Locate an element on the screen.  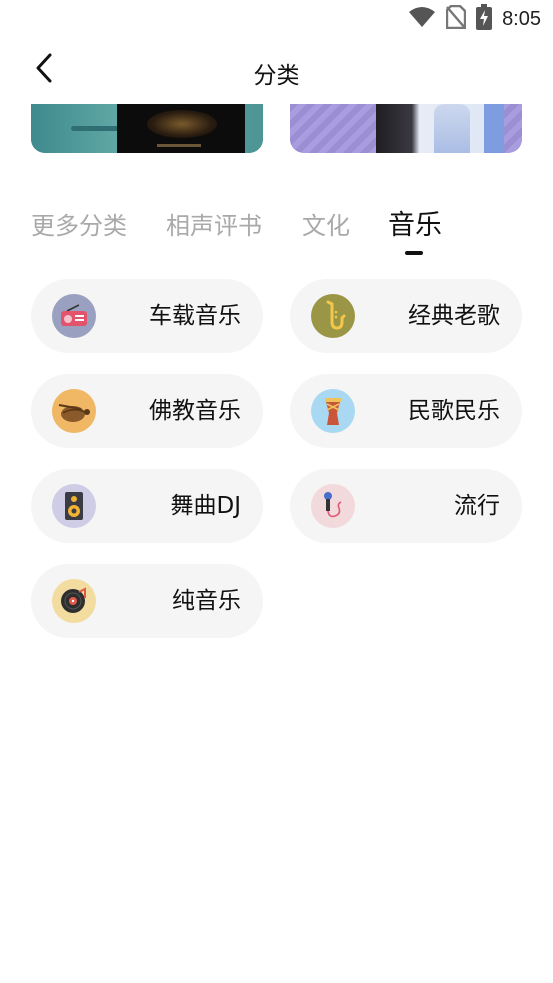
no-sim-icon is located at coordinates (456, 18).